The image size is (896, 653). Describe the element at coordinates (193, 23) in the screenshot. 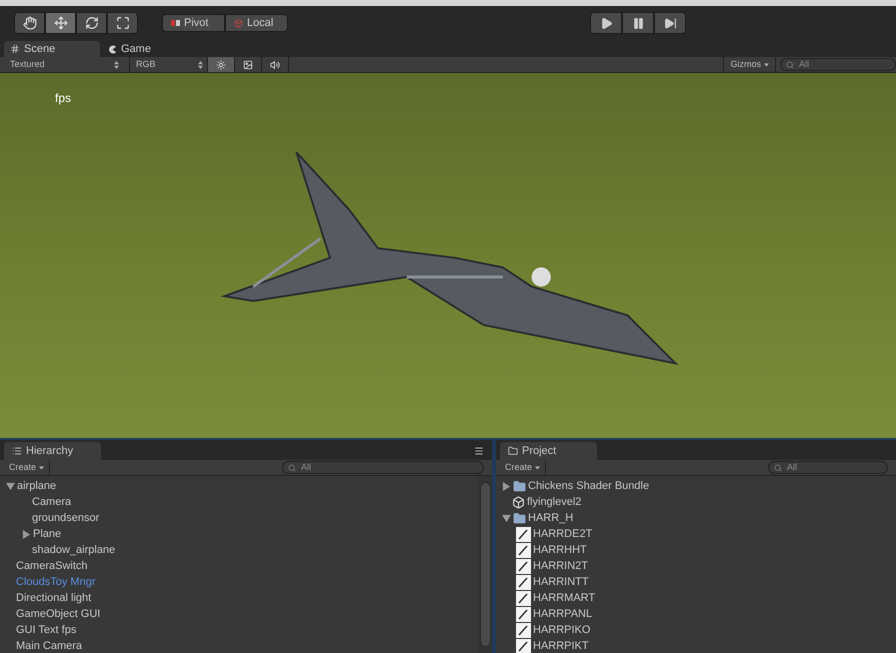

I see `pivot-mode-button: Pivot` at that location.